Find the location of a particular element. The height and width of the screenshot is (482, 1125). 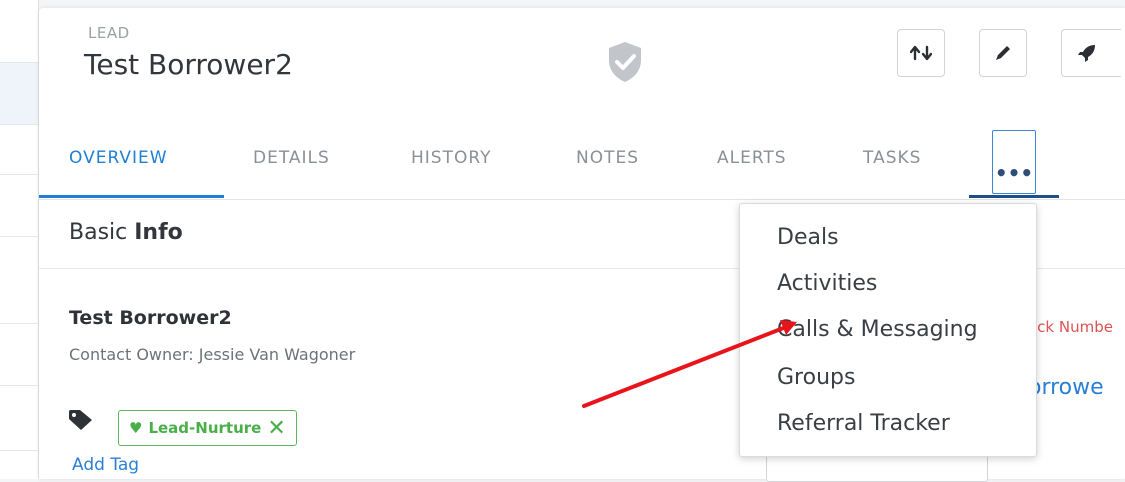

launch-button is located at coordinates (1091, 53).